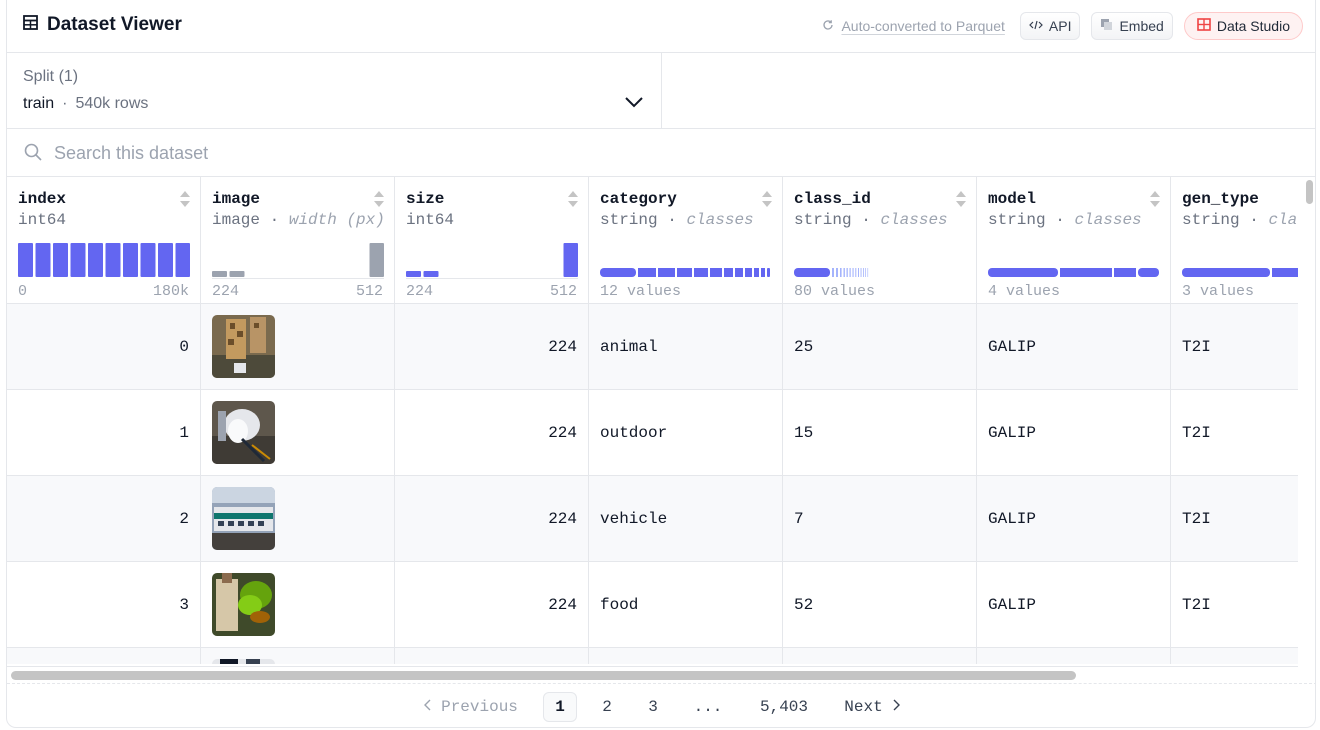 The width and height of the screenshot is (1320, 730). I want to click on column-header-class-id: class_id string · classes 80 values, so click(880, 240).